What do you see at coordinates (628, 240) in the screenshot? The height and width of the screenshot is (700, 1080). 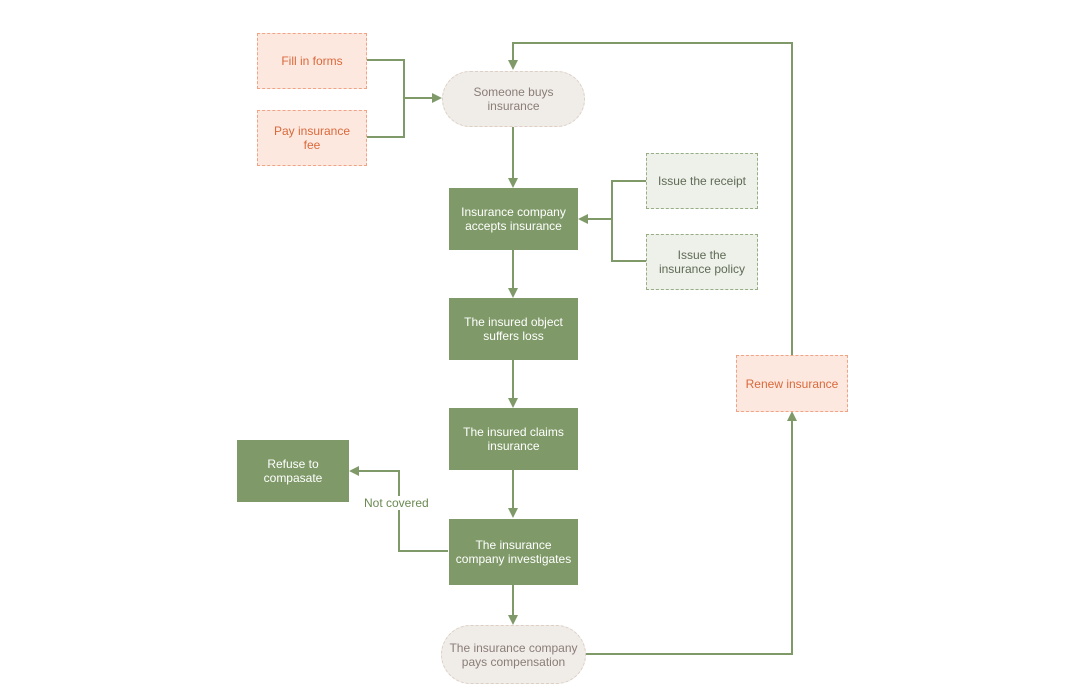 I see `edge-policy-to-accepts` at bounding box center [628, 240].